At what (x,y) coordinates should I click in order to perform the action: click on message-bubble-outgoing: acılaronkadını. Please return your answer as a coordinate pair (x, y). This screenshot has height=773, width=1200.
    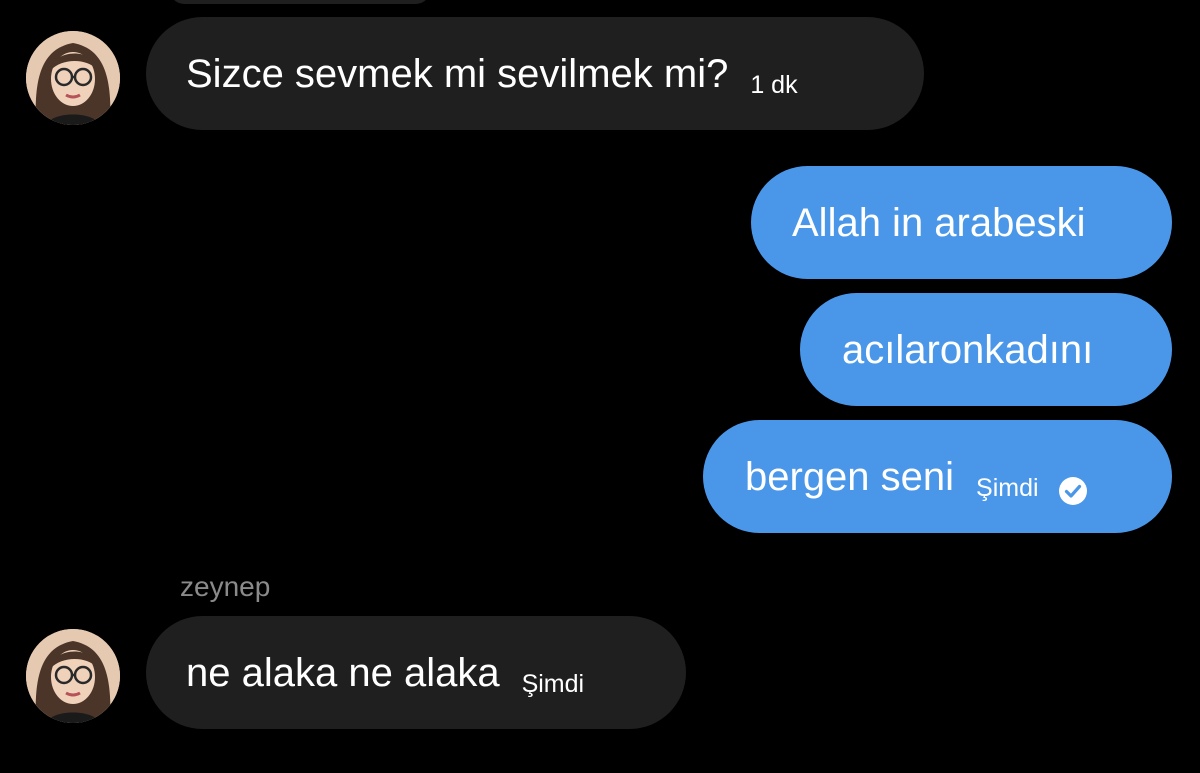
    Looking at the image, I should click on (986, 349).